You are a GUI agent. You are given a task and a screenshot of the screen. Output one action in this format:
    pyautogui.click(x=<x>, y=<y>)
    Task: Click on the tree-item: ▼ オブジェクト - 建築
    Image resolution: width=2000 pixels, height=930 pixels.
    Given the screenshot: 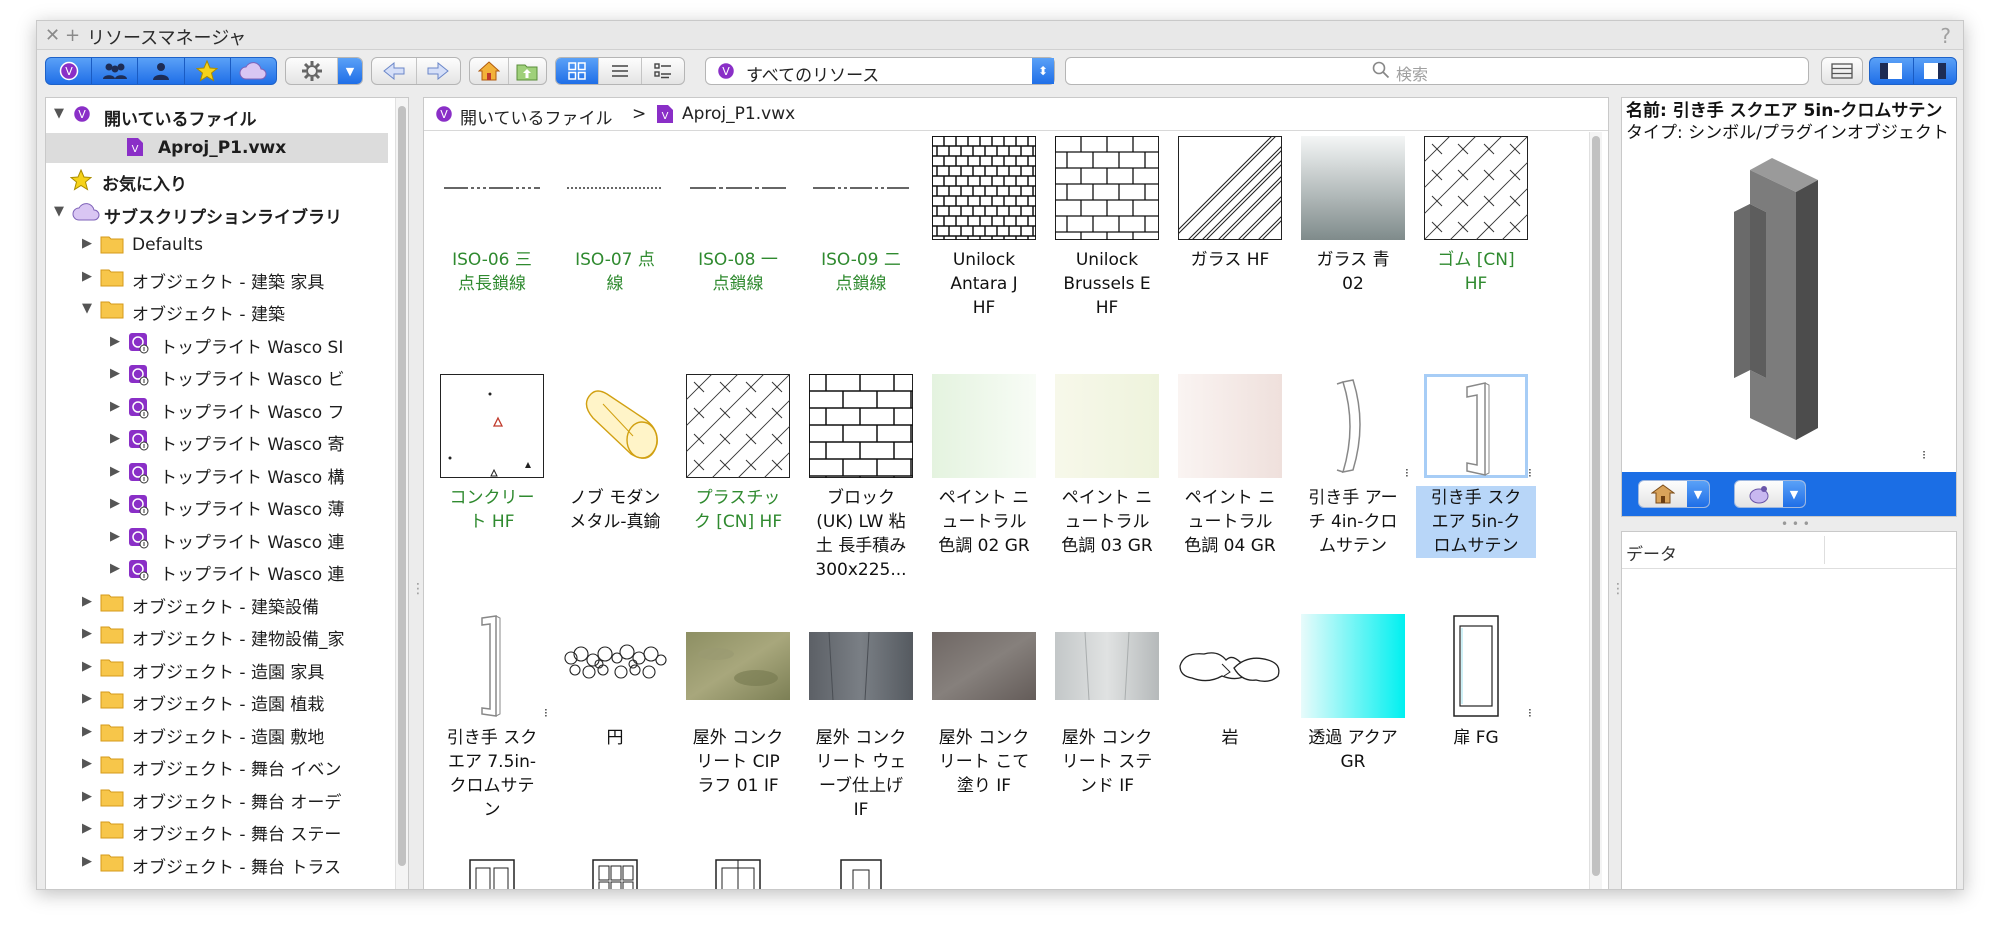 What is the action you would take?
    pyautogui.click(x=217, y=310)
    